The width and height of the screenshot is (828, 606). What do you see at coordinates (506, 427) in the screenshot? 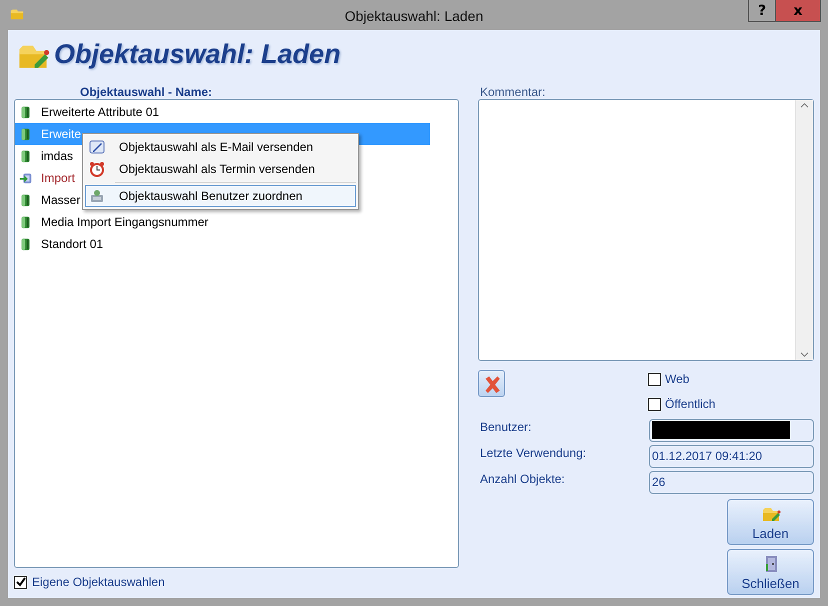
I see `field-label: Benutzer:` at bounding box center [506, 427].